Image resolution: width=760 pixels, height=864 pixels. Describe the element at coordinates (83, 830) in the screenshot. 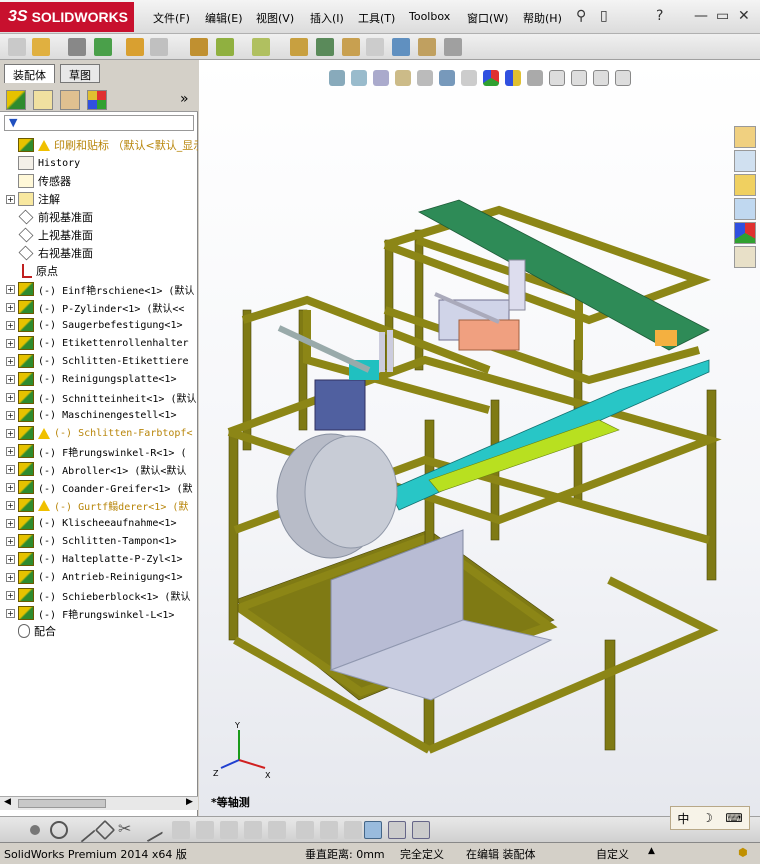

I see `line-icon` at that location.